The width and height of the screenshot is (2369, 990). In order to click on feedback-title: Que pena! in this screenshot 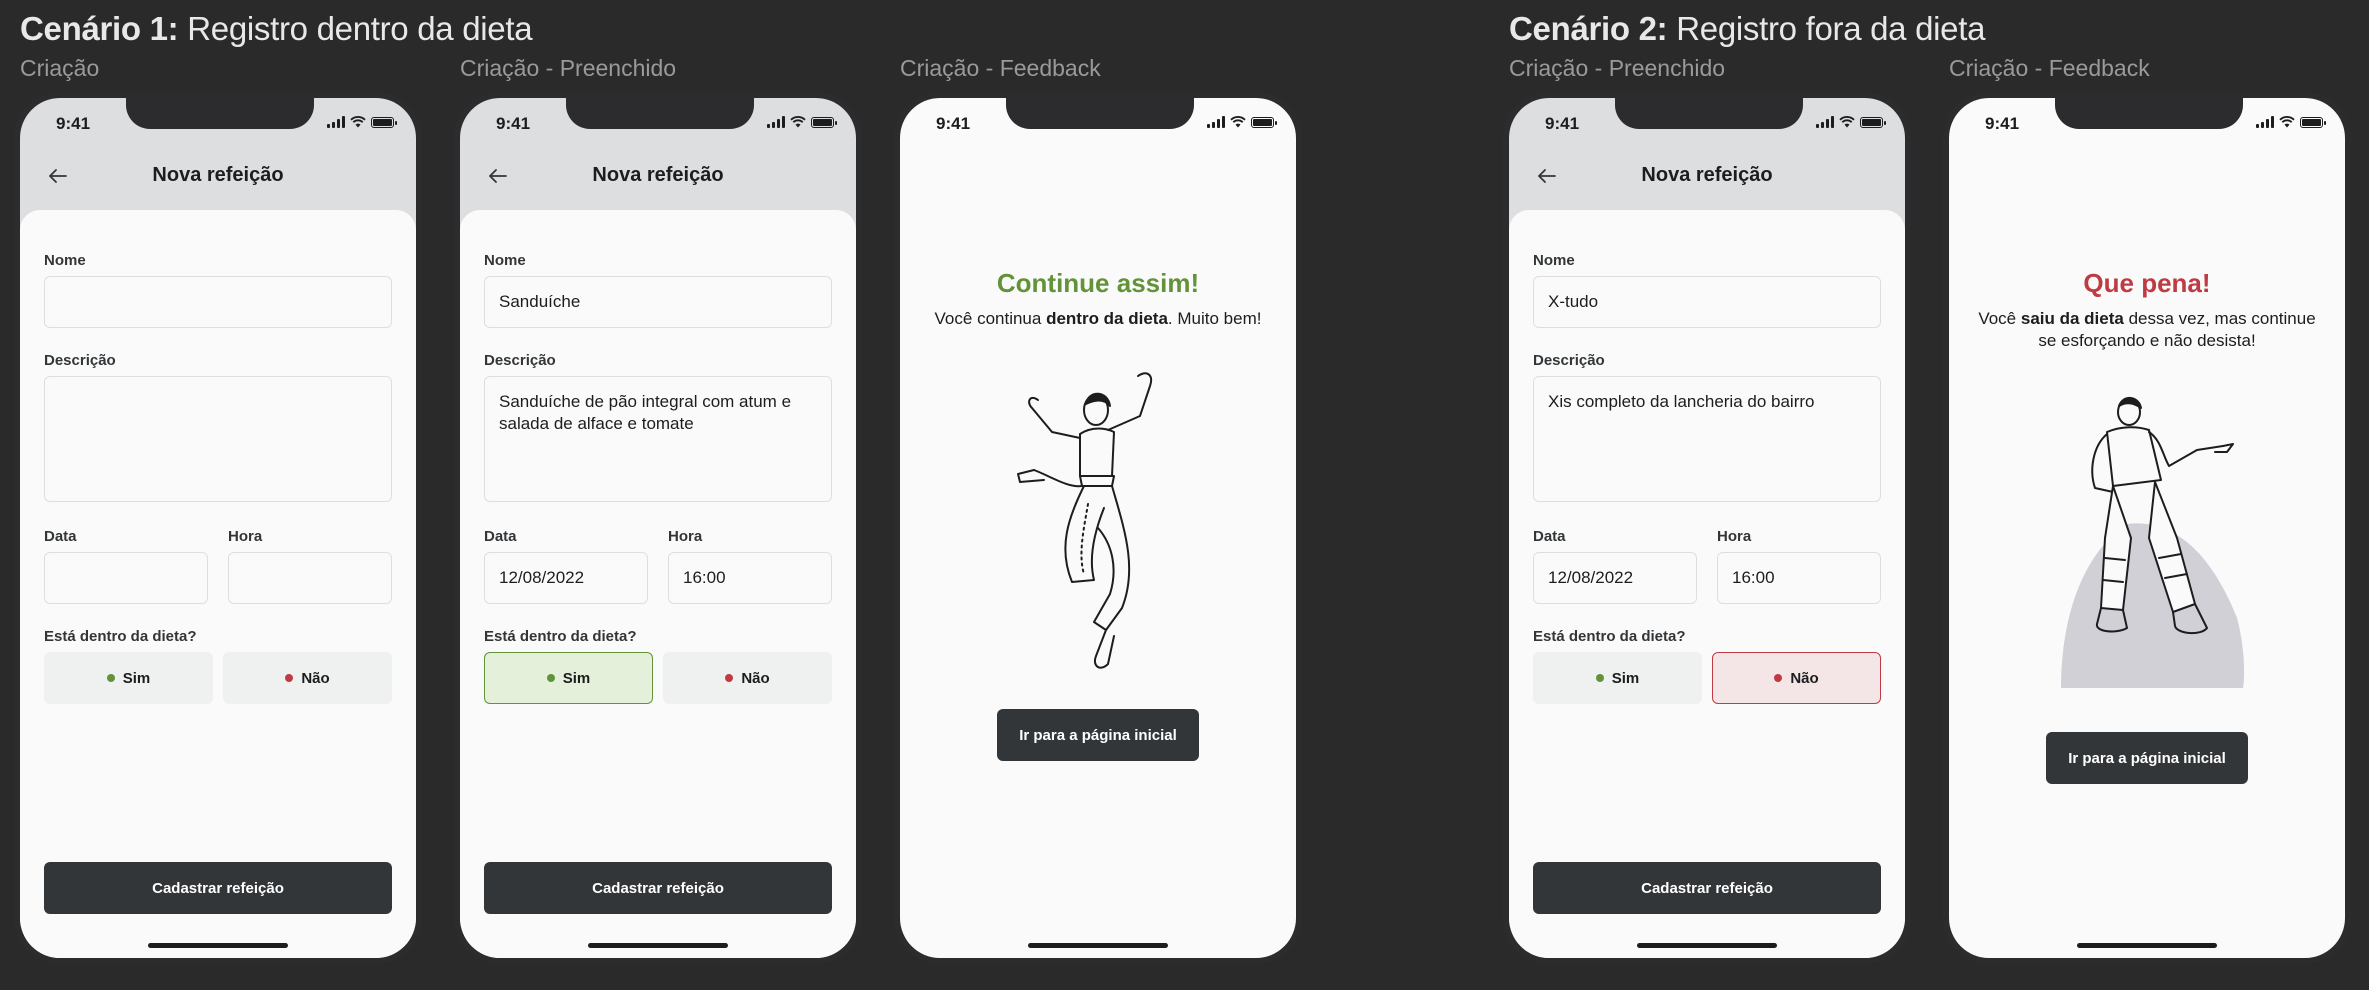, I will do `click(2147, 283)`.